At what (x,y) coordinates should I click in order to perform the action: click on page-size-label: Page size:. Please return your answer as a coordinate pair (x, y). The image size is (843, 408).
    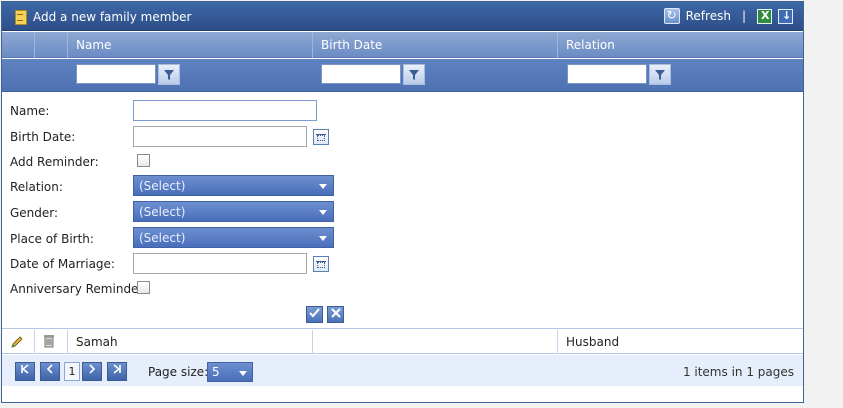
    Looking at the image, I should click on (178, 372).